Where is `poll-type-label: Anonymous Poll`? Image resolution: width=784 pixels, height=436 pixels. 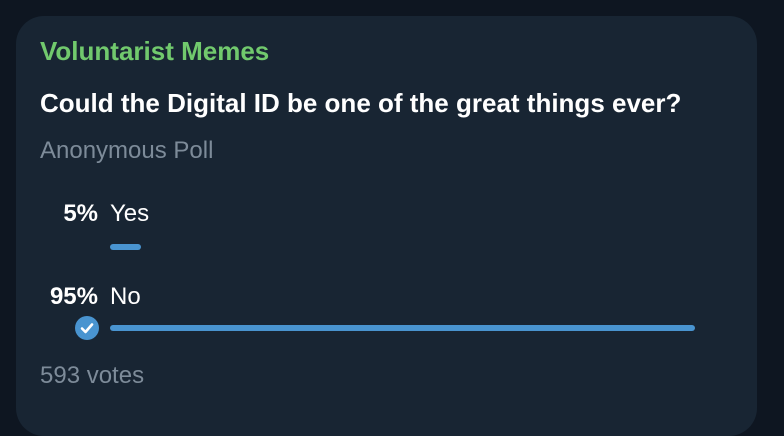 poll-type-label: Anonymous Poll is located at coordinates (127, 150).